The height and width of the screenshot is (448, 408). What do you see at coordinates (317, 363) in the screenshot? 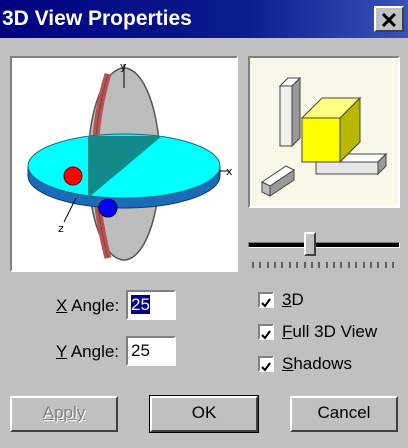
I see `option-shadows-label: Shadows` at bounding box center [317, 363].